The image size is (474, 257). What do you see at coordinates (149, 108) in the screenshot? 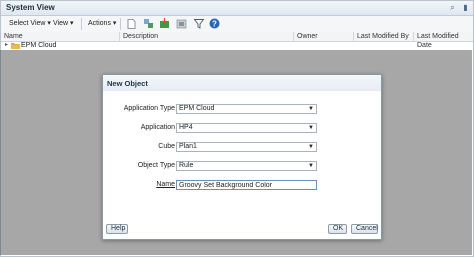
I see `application-type-label: Application Type` at bounding box center [149, 108].